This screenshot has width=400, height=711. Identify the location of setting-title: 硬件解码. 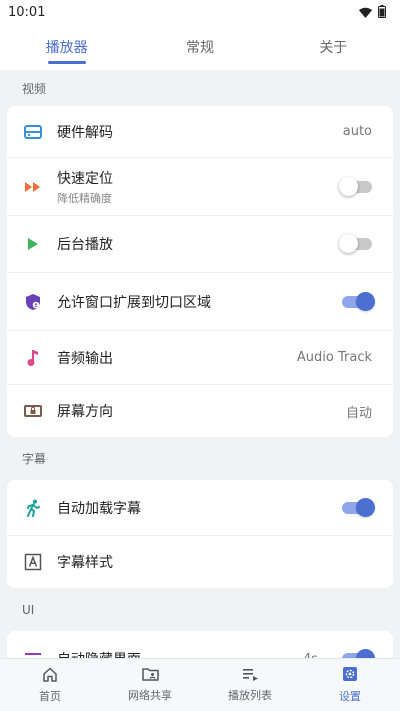
(85, 132).